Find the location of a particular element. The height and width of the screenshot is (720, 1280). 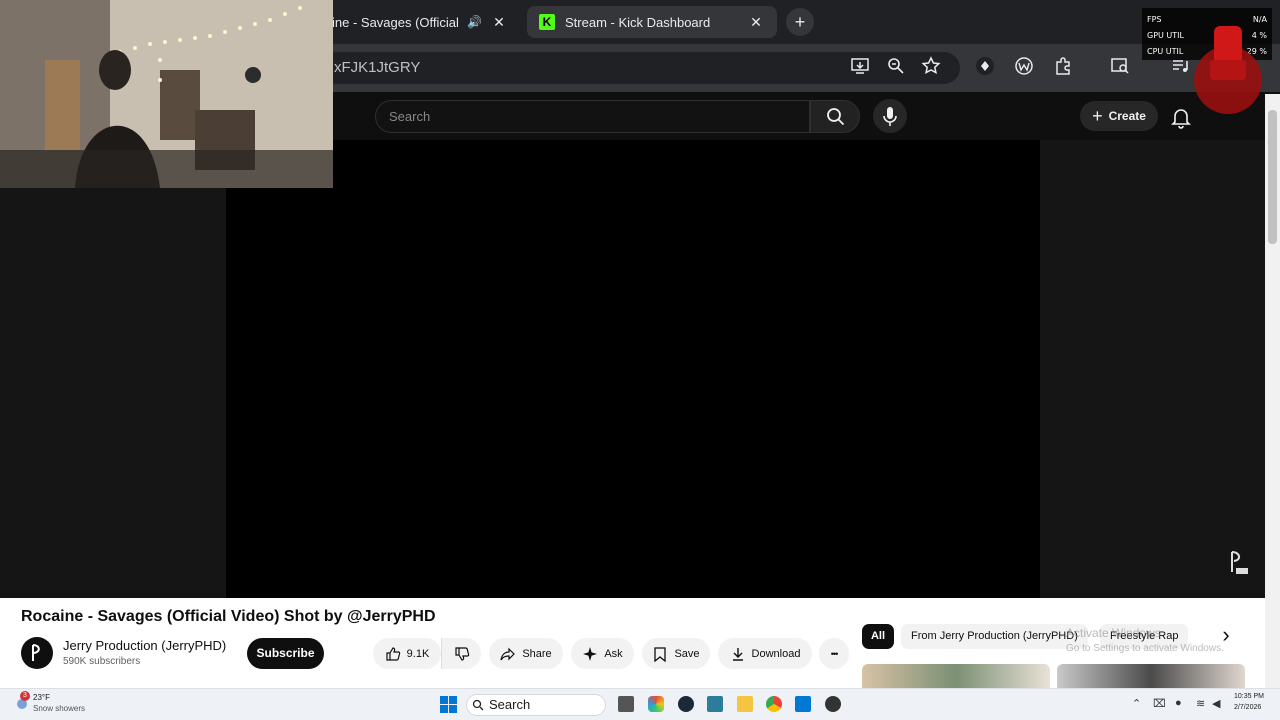

install-icon is located at coordinates (860, 68).